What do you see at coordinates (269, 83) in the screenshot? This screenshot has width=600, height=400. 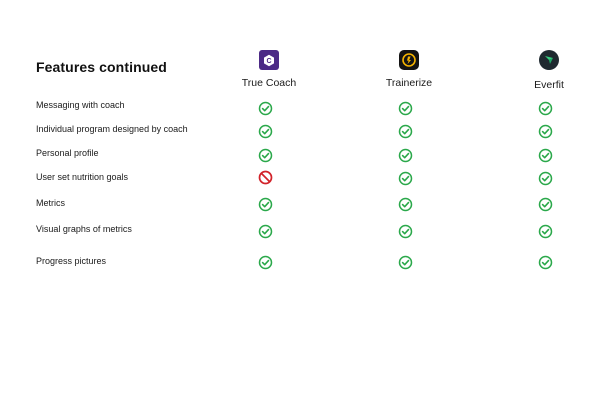 I see `app-name: True Coach` at bounding box center [269, 83].